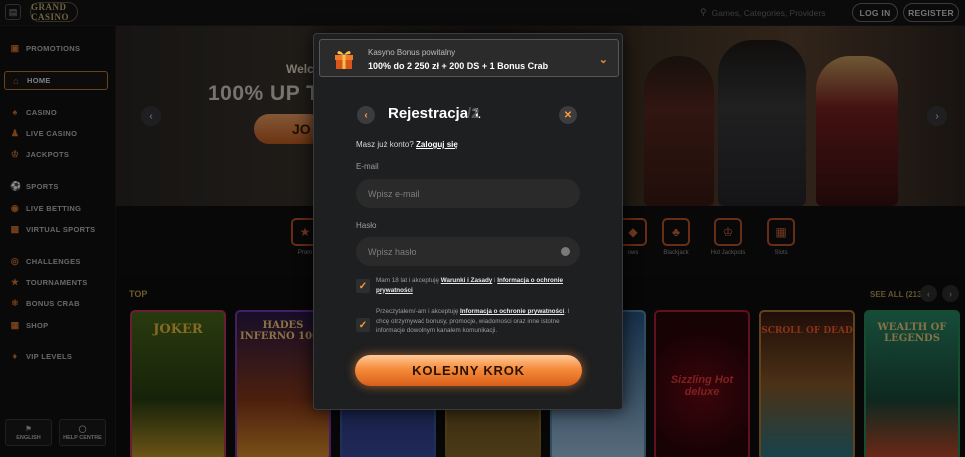 The height and width of the screenshot is (457, 965). I want to click on email-label: E-mail, so click(367, 166).